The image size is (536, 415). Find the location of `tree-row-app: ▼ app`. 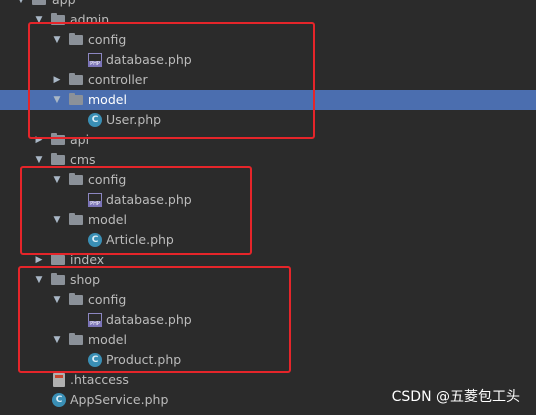

tree-row-app: ▼ app is located at coordinates (268, 5).